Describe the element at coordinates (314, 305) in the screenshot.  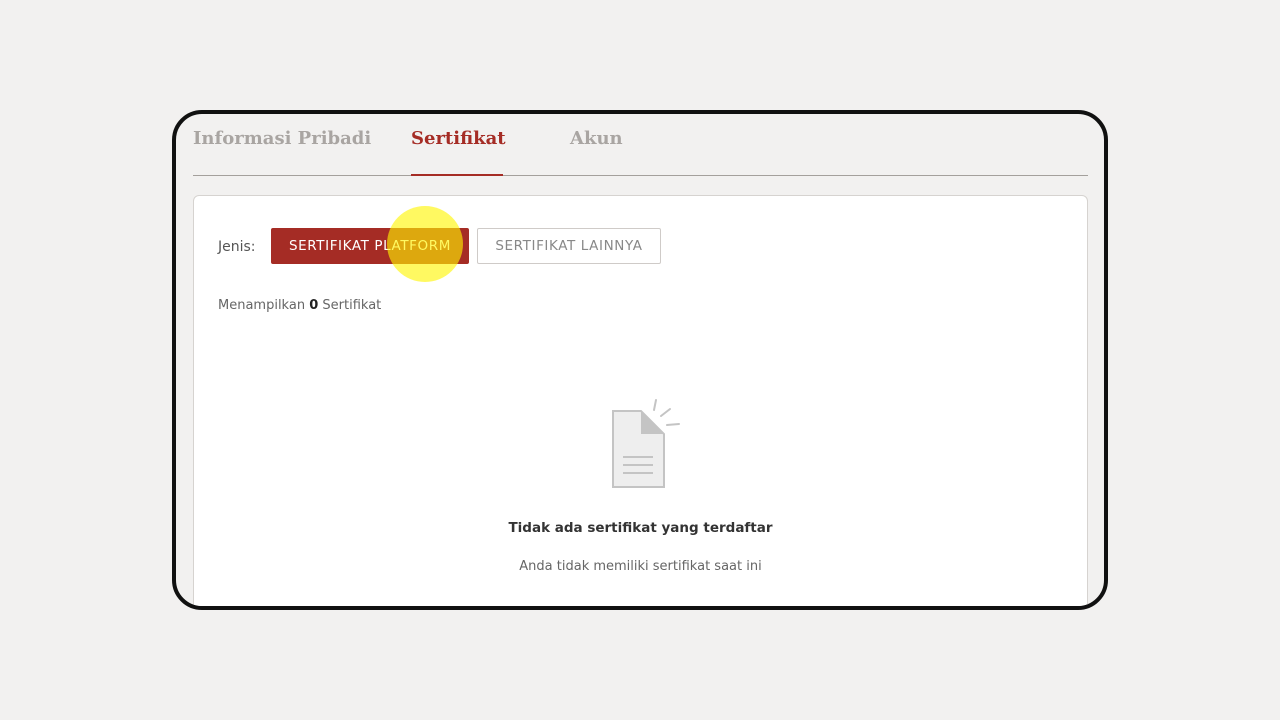
I see `count-value: 0` at that location.